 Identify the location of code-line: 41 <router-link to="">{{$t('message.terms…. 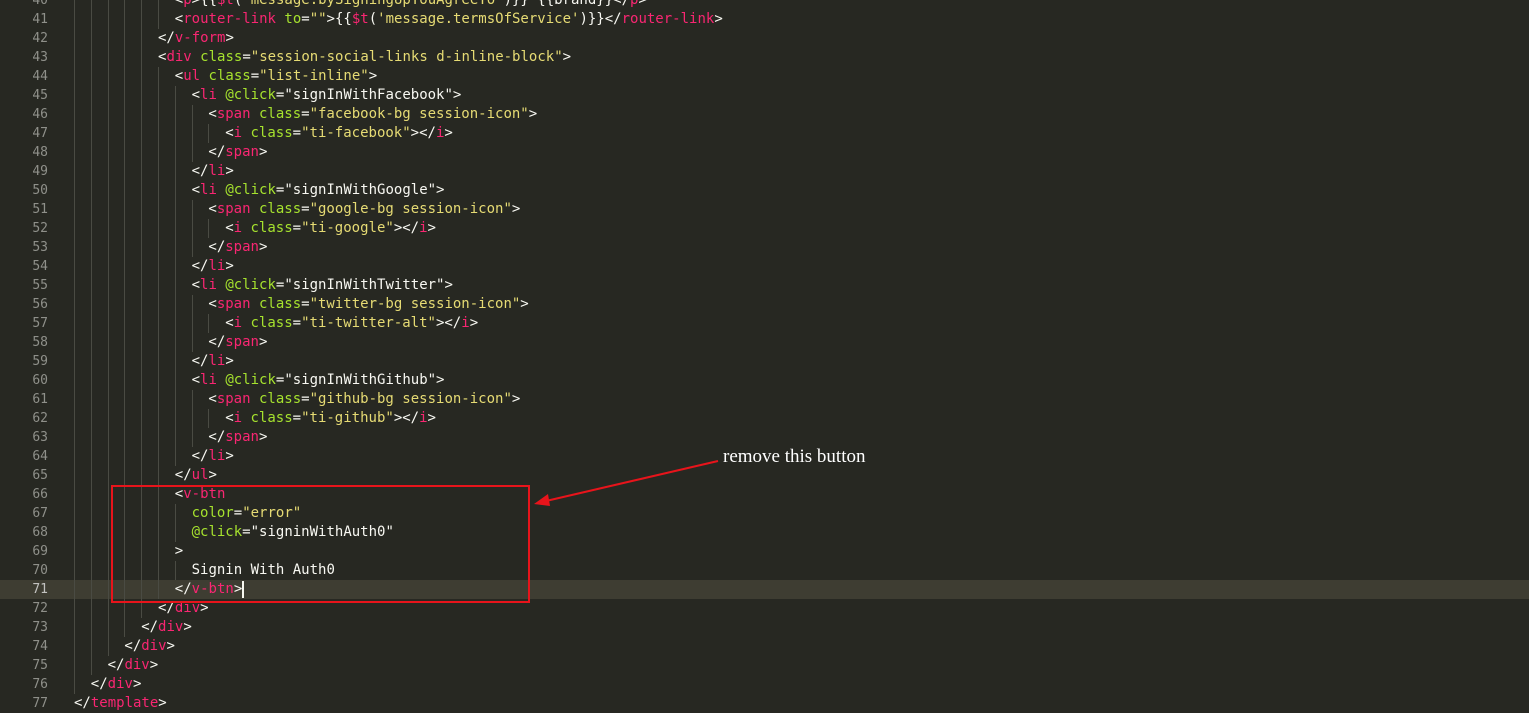
(764, 19).